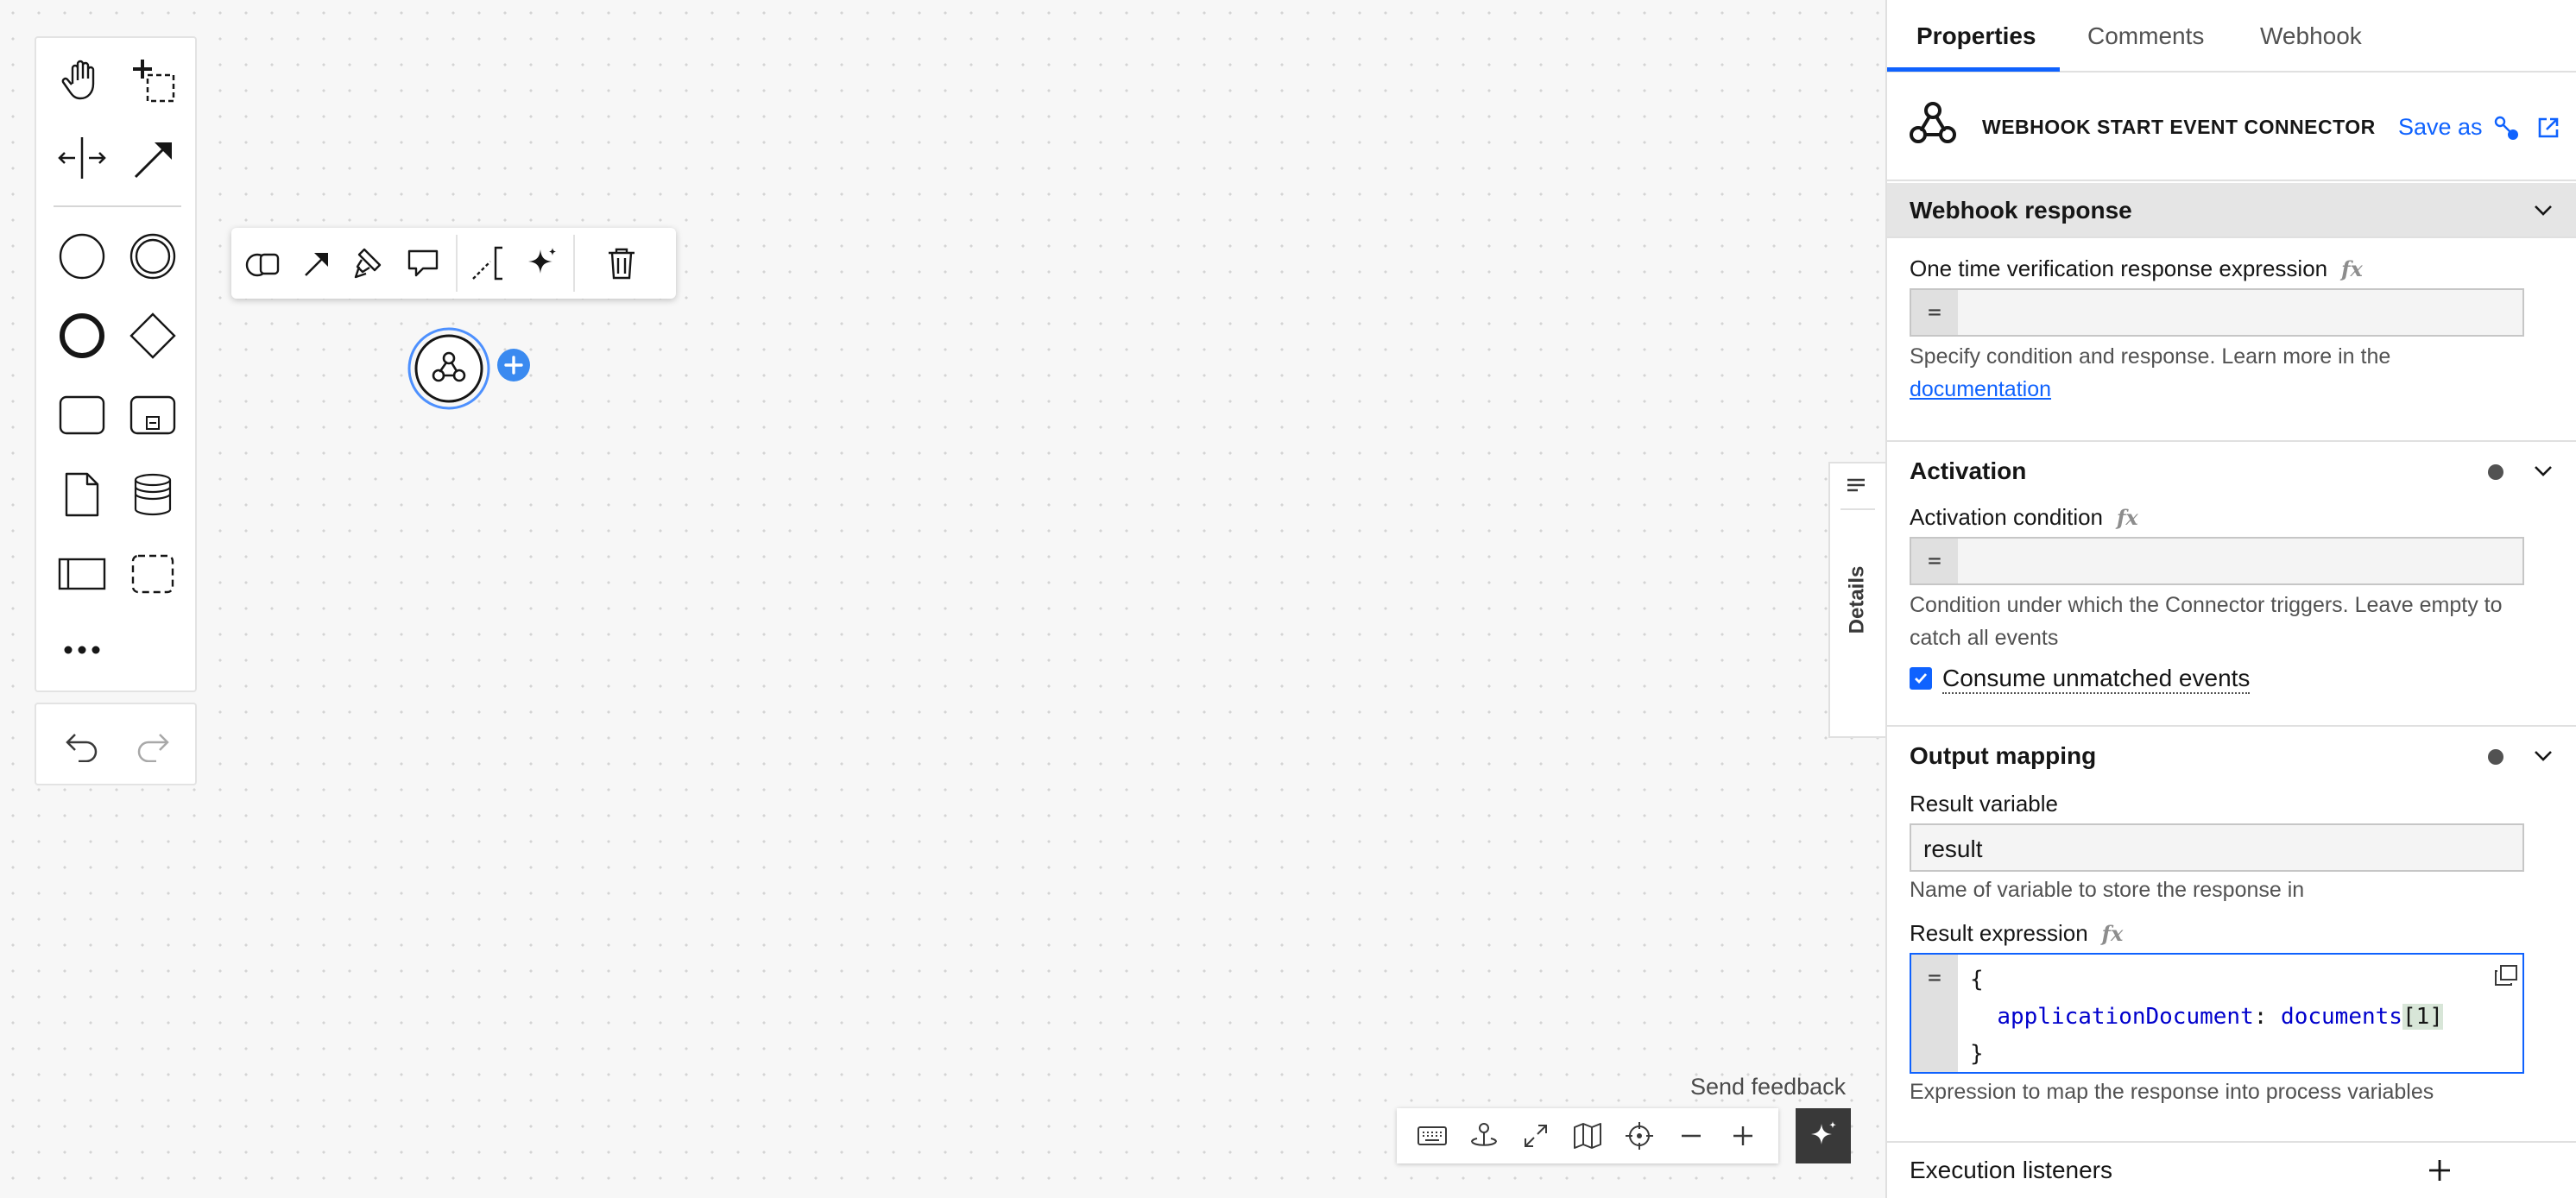 The image size is (2576, 1198). Describe the element at coordinates (82, 256) in the screenshot. I see `start-event-shape-icon` at that location.